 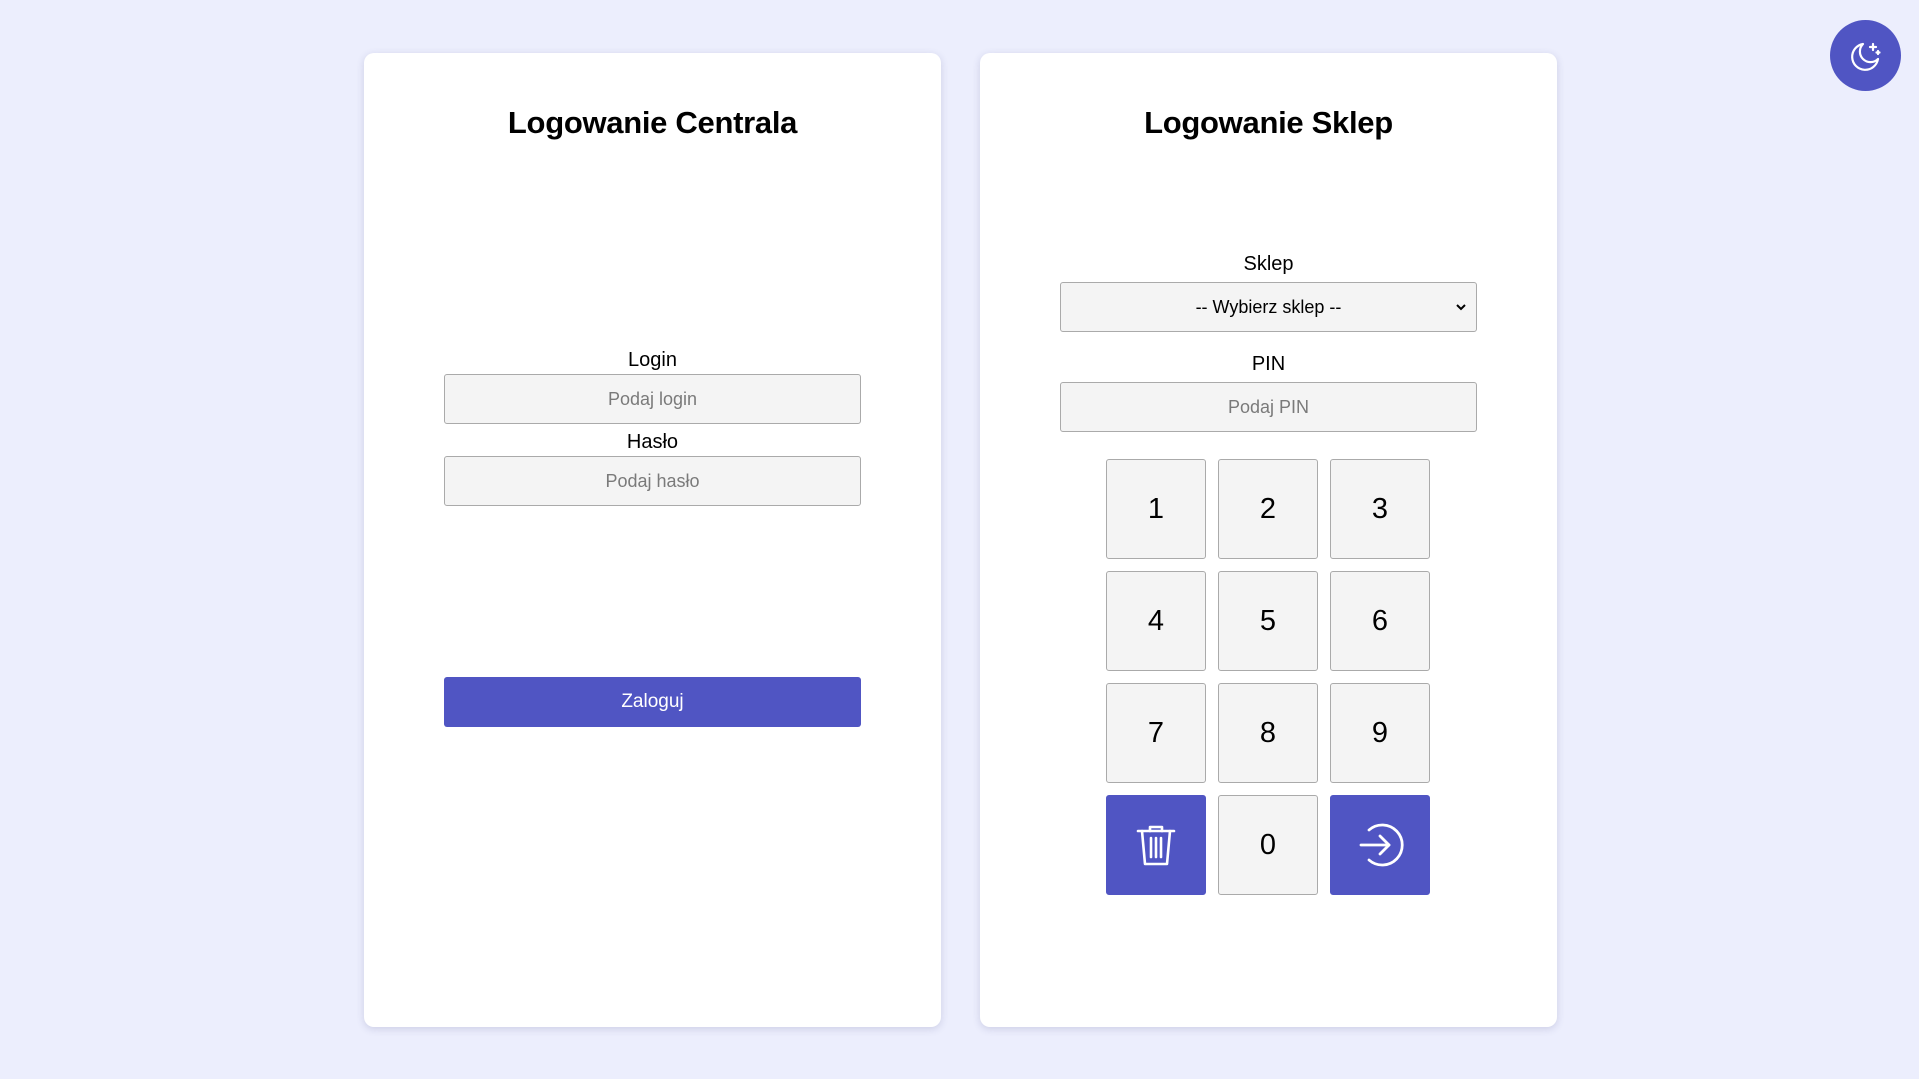 I want to click on central-login-button: Zaloguj, so click(x=652, y=702).